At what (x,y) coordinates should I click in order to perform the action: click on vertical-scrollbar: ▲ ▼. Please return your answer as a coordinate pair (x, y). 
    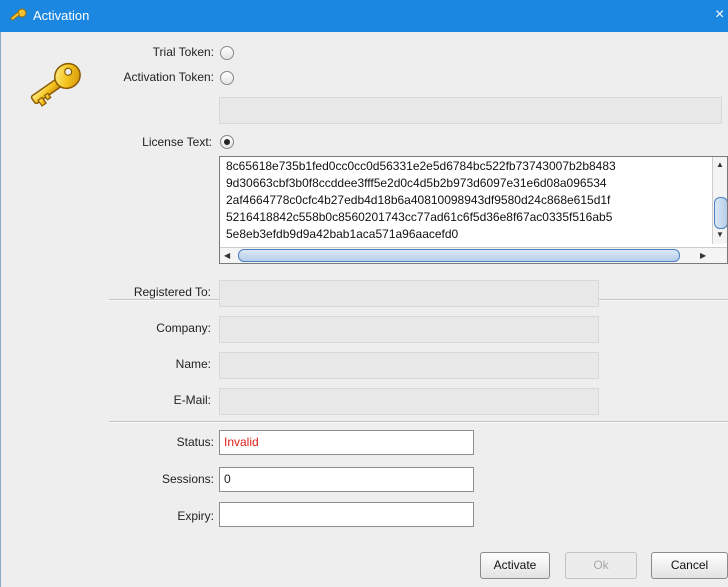
    Looking at the image, I should click on (719, 200).